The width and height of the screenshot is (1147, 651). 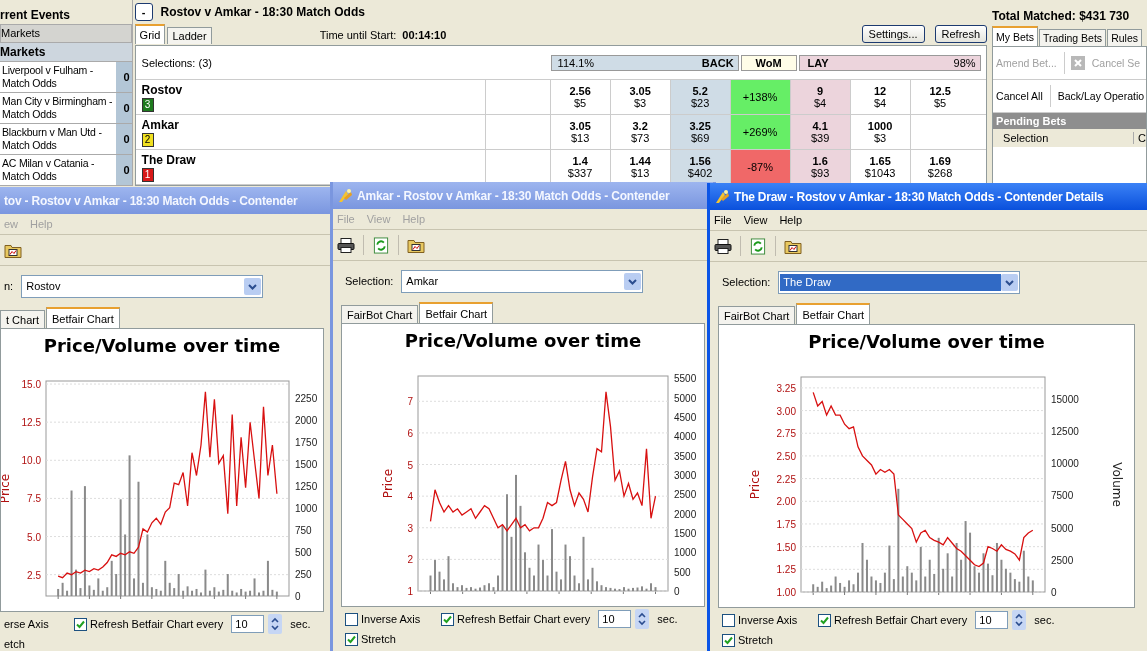 I want to click on back-percent: 114.1%, so click(x=576, y=62).